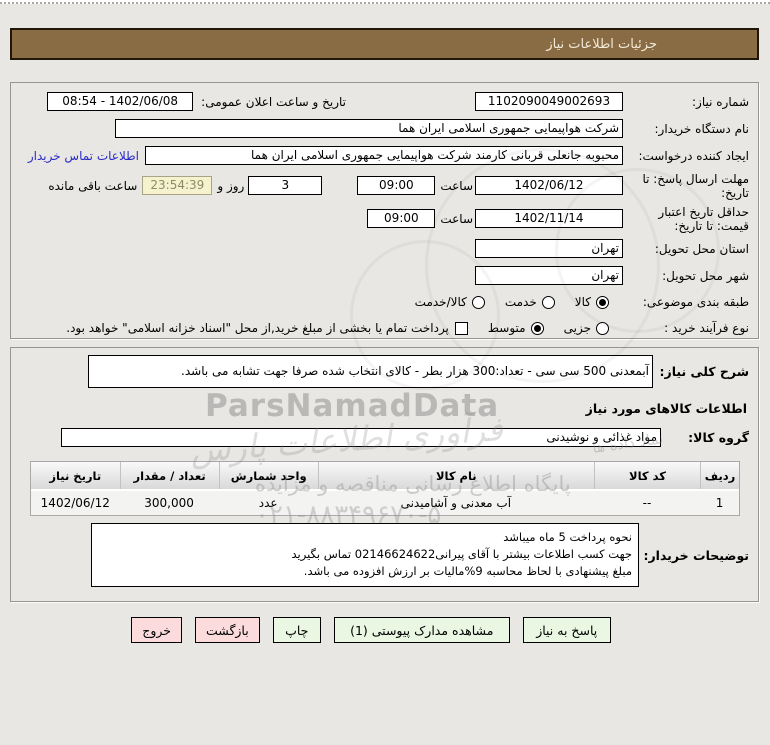 This screenshot has height=745, width=770. Describe the element at coordinates (549, 185) in the screenshot. I see `response-deadline-date-input: 1402/06/12` at that location.